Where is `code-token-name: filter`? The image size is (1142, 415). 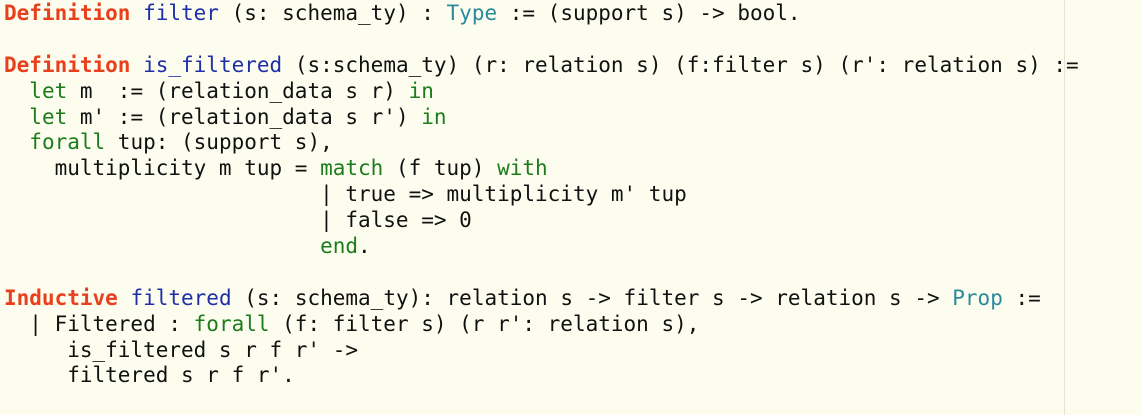
code-token-name: filter is located at coordinates (181, 13).